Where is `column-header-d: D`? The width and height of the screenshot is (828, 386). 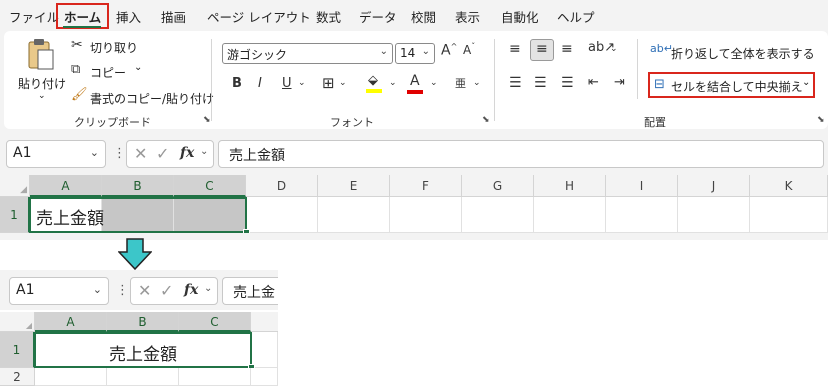
column-header-d: D is located at coordinates (282, 186).